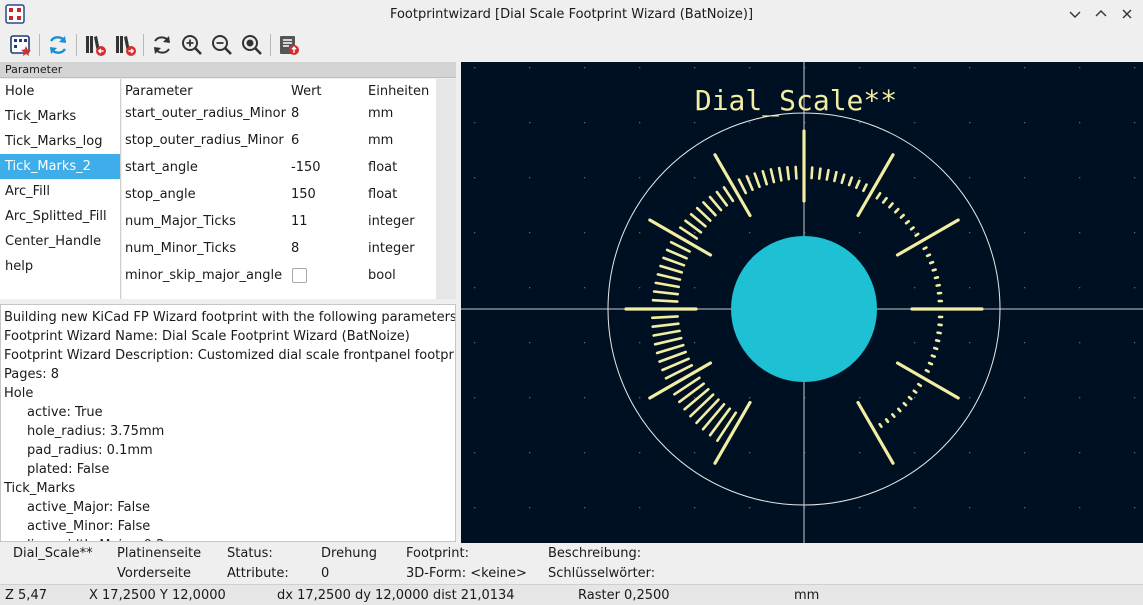 Image resolution: width=1143 pixels, height=605 pixels. I want to click on keywords-label: Schlüsselwörter:, so click(602, 573).